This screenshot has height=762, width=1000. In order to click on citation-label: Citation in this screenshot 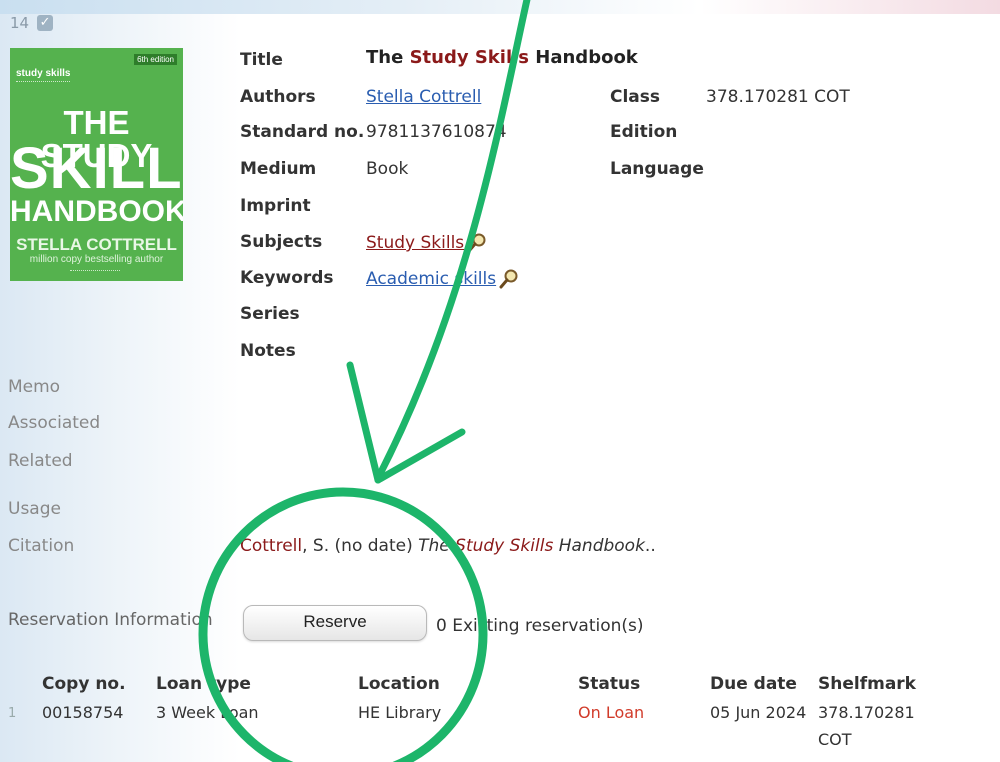, I will do `click(41, 546)`.